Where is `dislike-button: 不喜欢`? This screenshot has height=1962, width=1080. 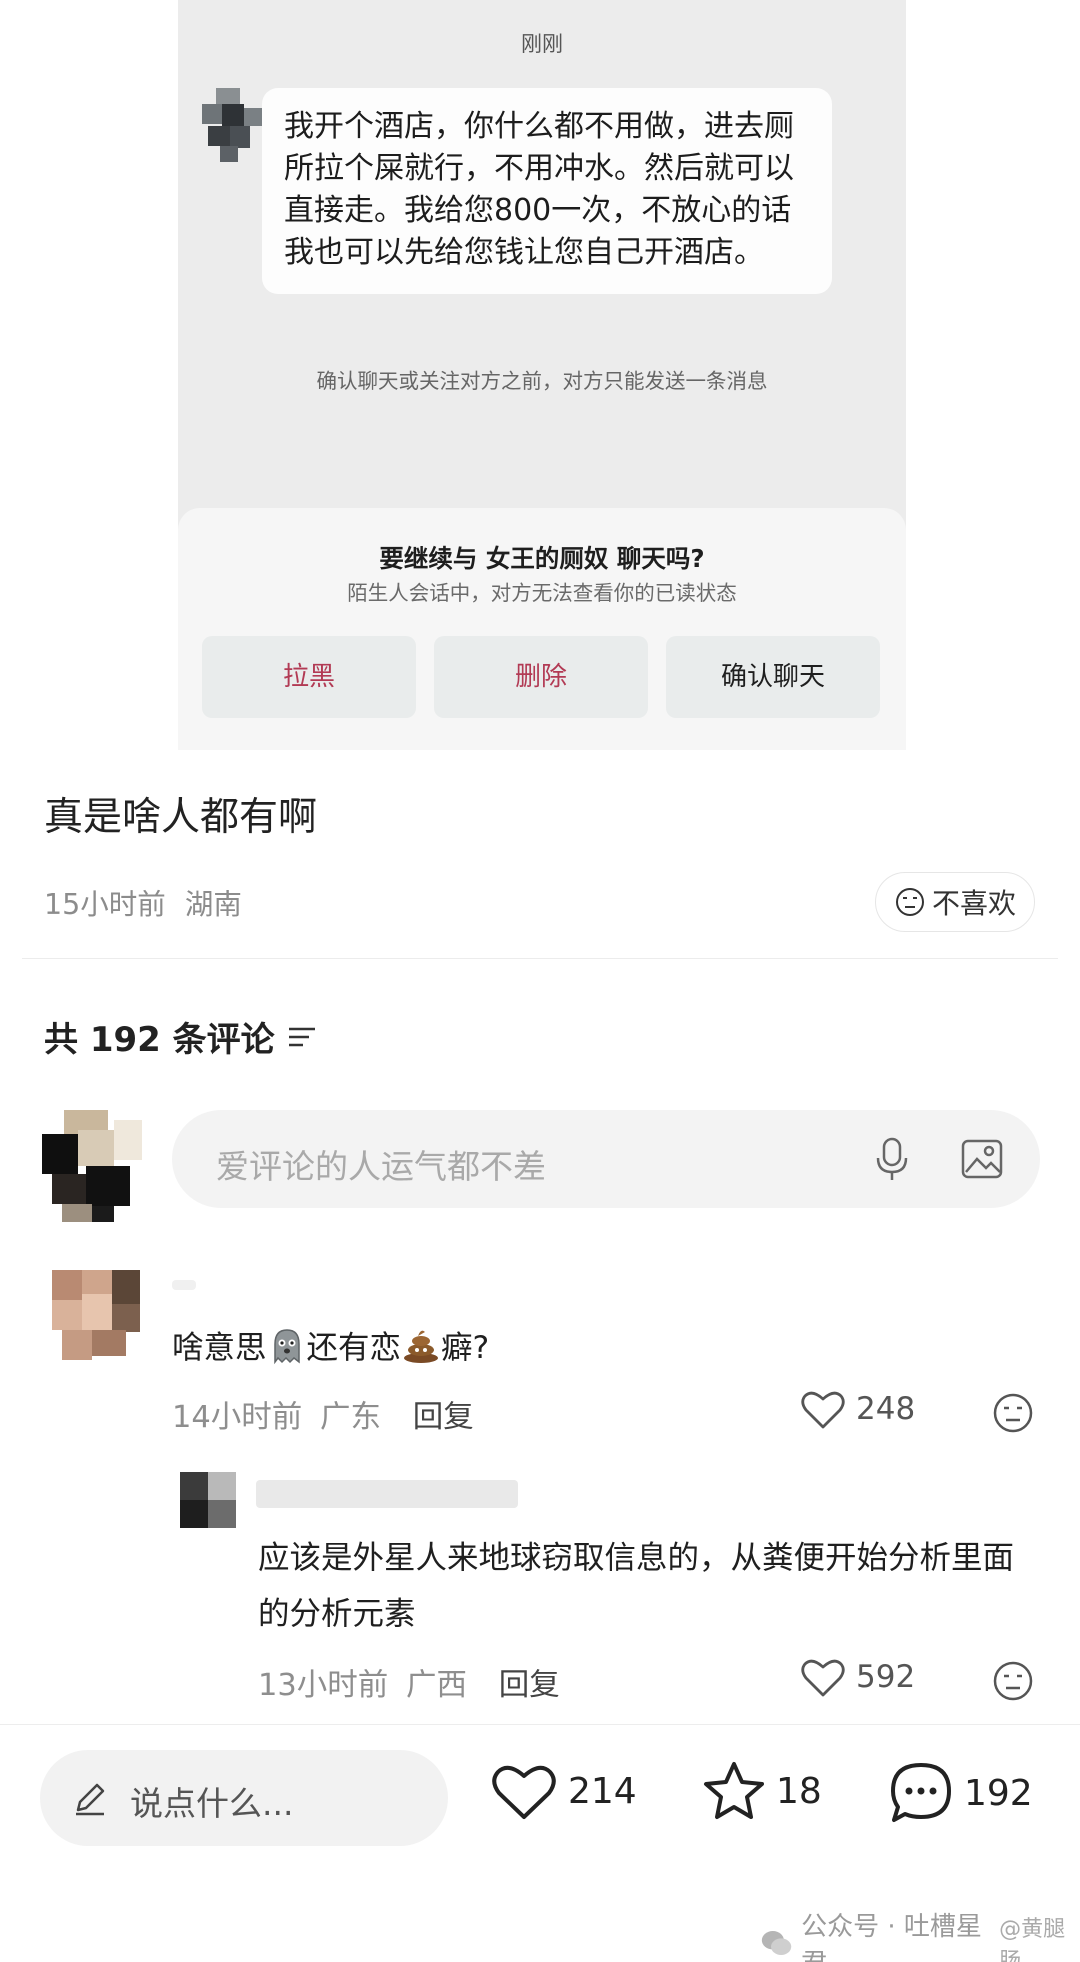
dislike-button: 不喜欢 is located at coordinates (955, 902).